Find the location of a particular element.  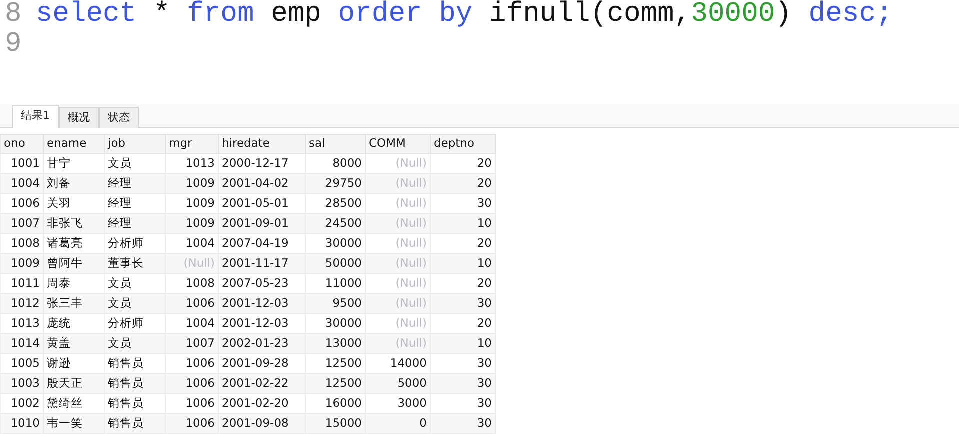

result-tab: 概况 is located at coordinates (79, 117).